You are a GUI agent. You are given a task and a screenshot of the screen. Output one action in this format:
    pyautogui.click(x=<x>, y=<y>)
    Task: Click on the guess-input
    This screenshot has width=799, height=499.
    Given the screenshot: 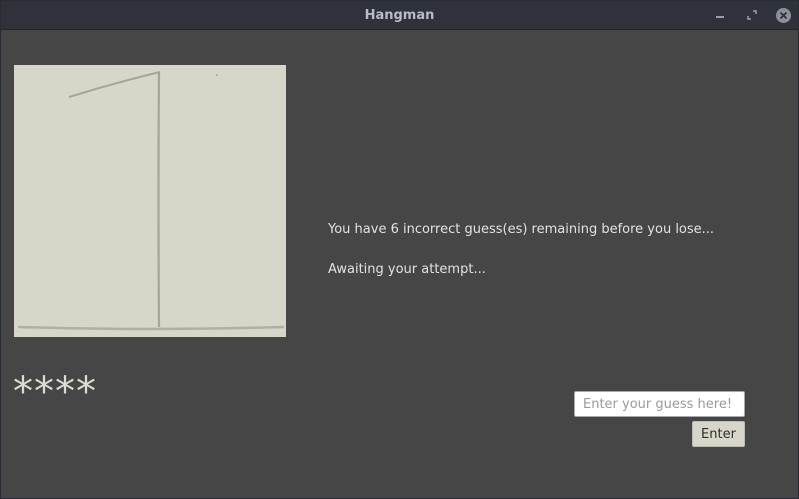 What is the action you would take?
    pyautogui.click(x=659, y=404)
    